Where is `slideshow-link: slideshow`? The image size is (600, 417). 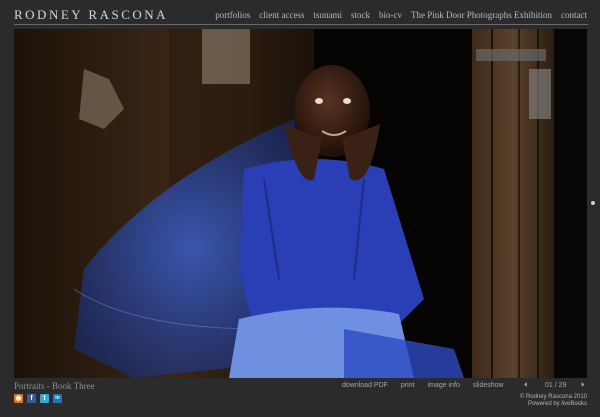
slideshow-link: slideshow is located at coordinates (488, 385).